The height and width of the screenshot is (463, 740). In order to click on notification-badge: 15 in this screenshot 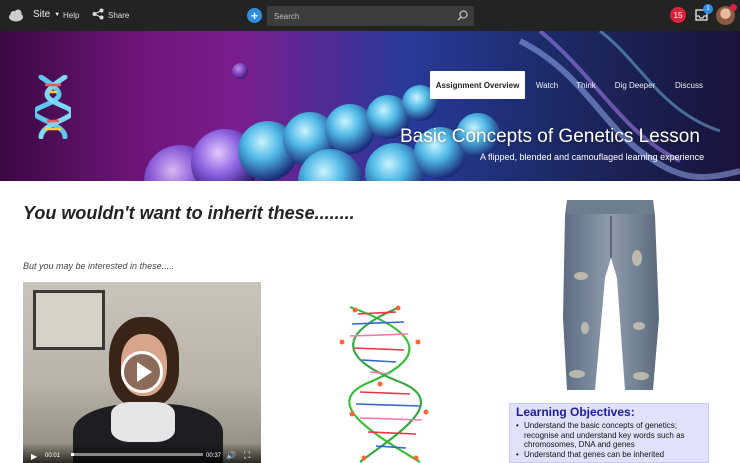, I will do `click(678, 15)`.